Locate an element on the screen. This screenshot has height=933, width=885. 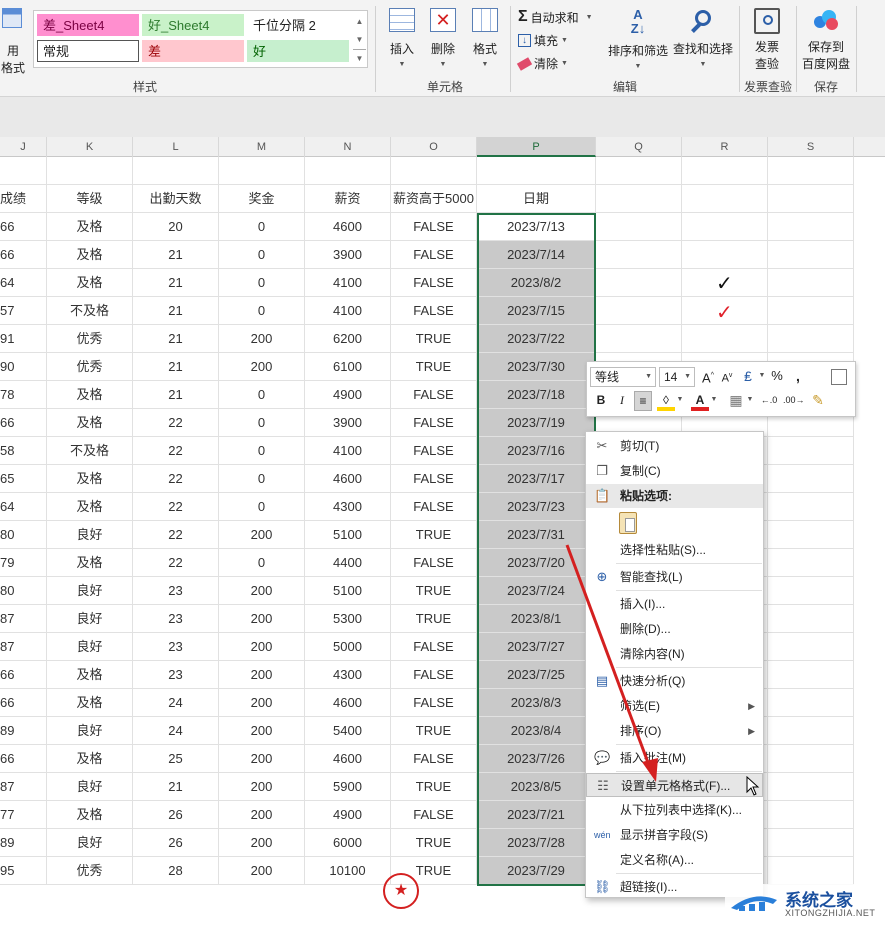
watermark: 系统之家 XITONGZHIJIA.NET is located at coordinates (804, 904).